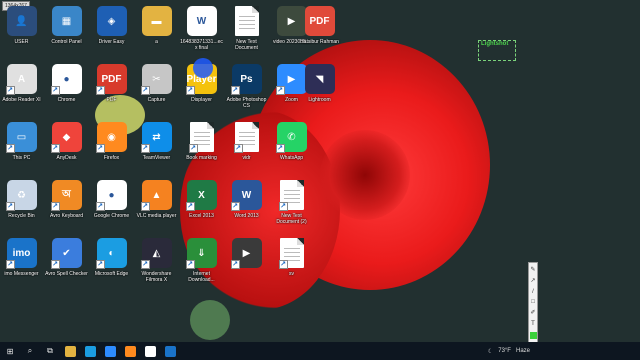 Image resolution: width=640 pixels, height=360 pixels. Describe the element at coordinates (111, 145) in the screenshot. I see `desktop-icon: ◉ ↗ Firefox` at that location.